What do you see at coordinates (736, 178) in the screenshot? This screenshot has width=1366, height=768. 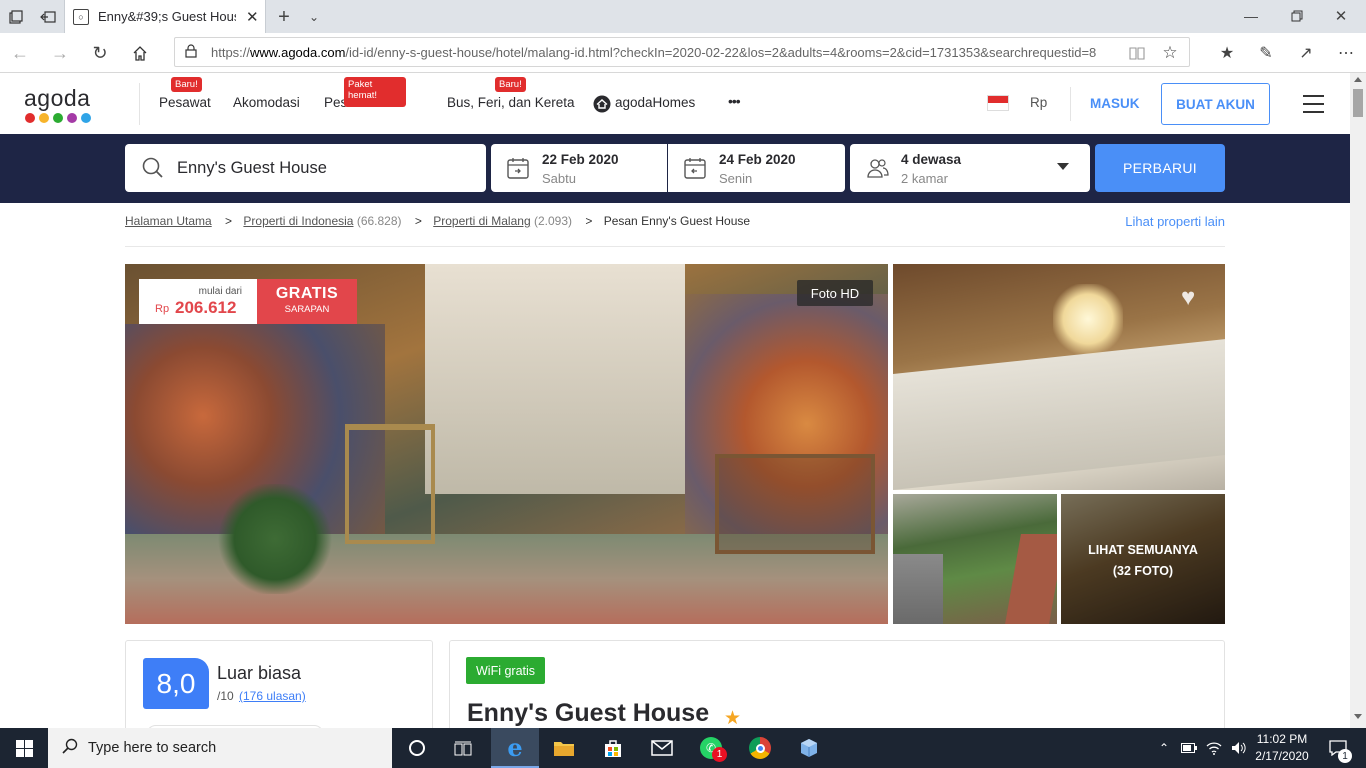 I see `checkout-day: Senin` at bounding box center [736, 178].